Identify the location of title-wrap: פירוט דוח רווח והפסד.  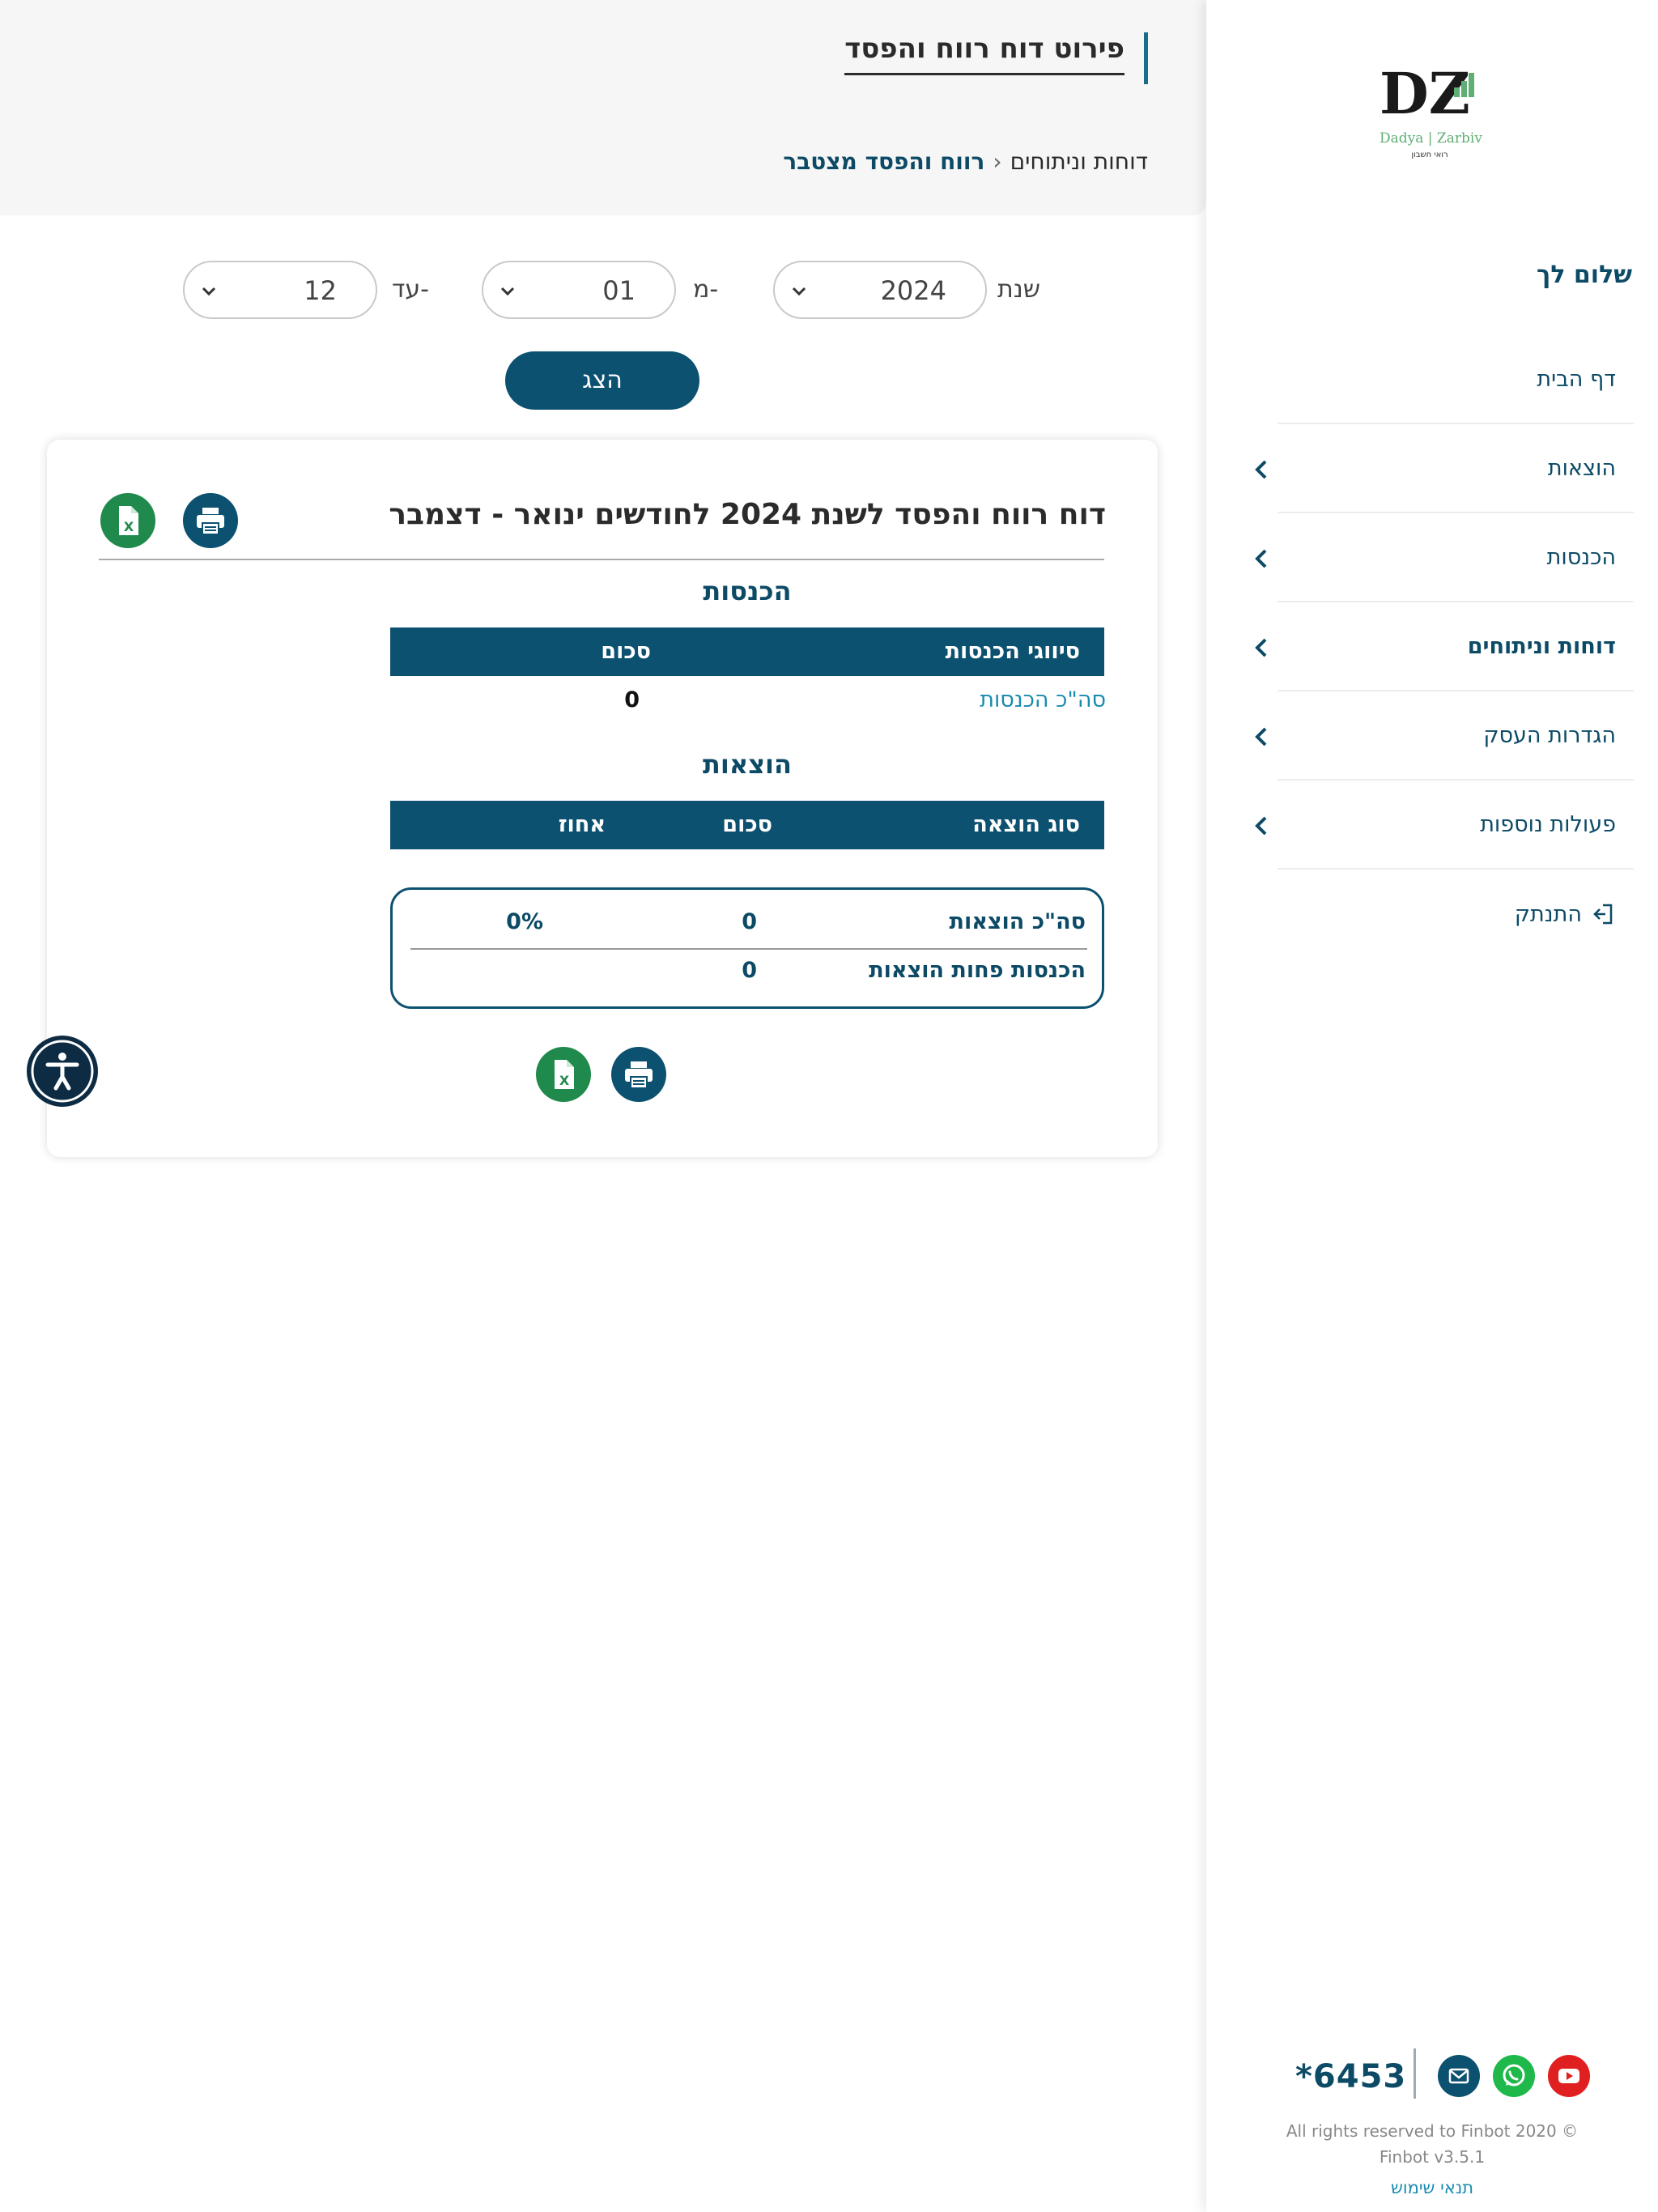
(996, 58).